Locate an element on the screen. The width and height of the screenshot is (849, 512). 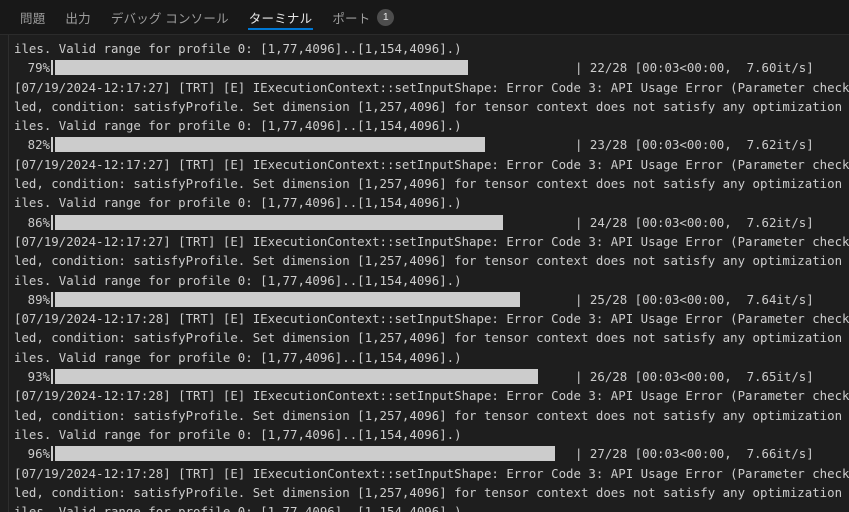
progress-bar-stats: | 26/28 [00:03<00:00, 7.65it/s] is located at coordinates (694, 377).